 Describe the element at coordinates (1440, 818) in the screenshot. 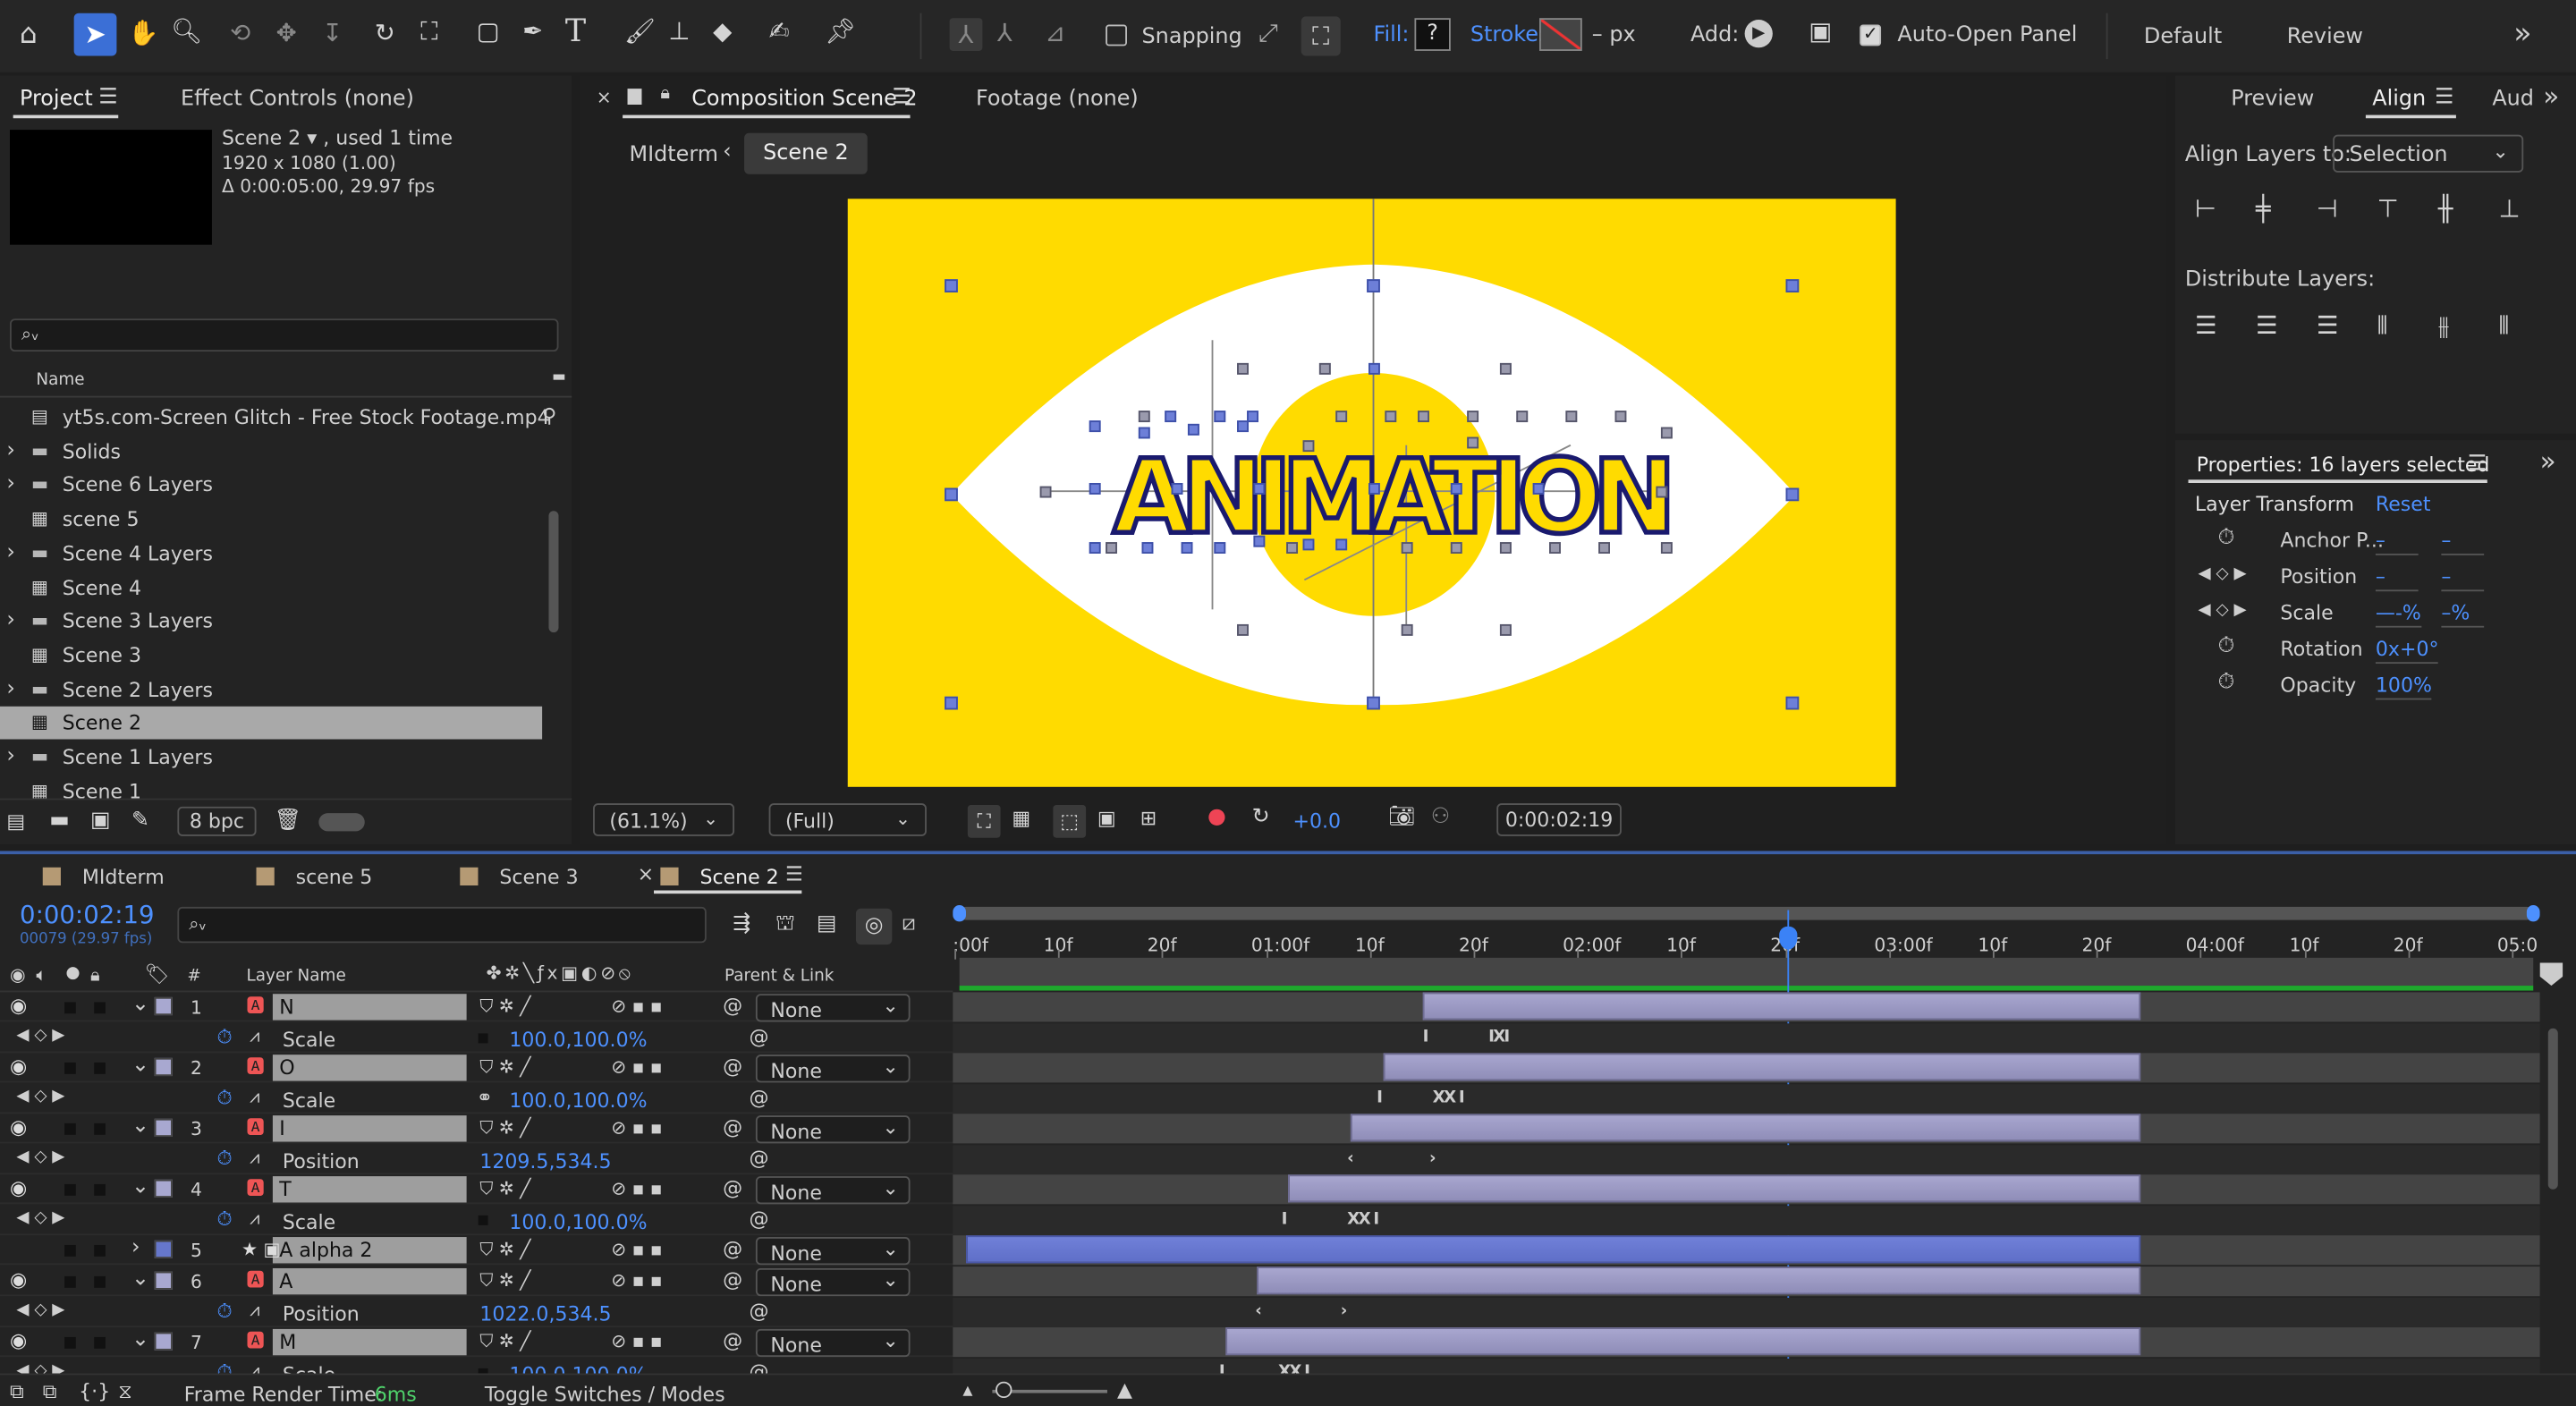

I see `show-snapshot-icon: ⚇` at that location.